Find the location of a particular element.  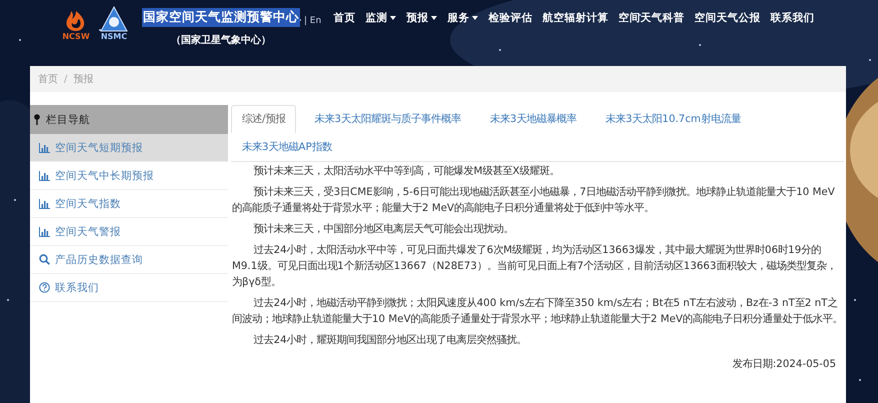

triangle-logo-icon is located at coordinates (114, 19).